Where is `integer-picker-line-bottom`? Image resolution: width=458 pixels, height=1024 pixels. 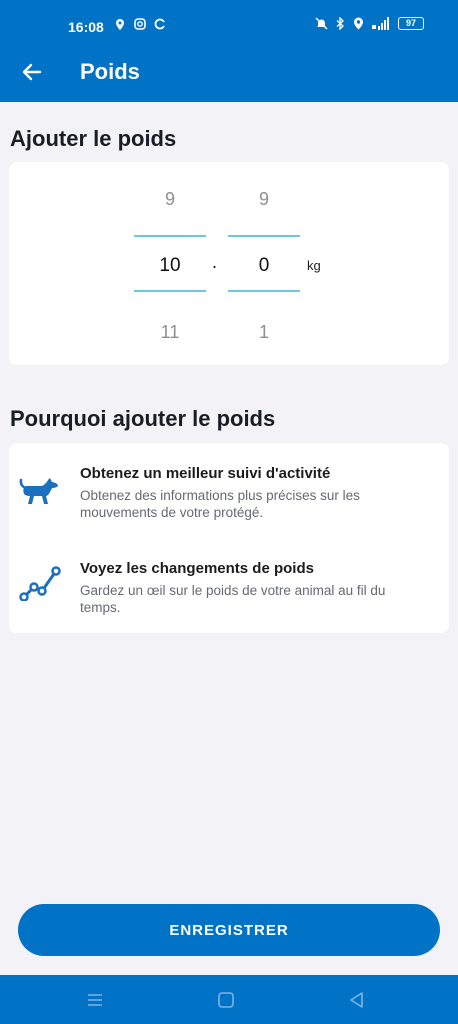 integer-picker-line-bottom is located at coordinates (170, 291).